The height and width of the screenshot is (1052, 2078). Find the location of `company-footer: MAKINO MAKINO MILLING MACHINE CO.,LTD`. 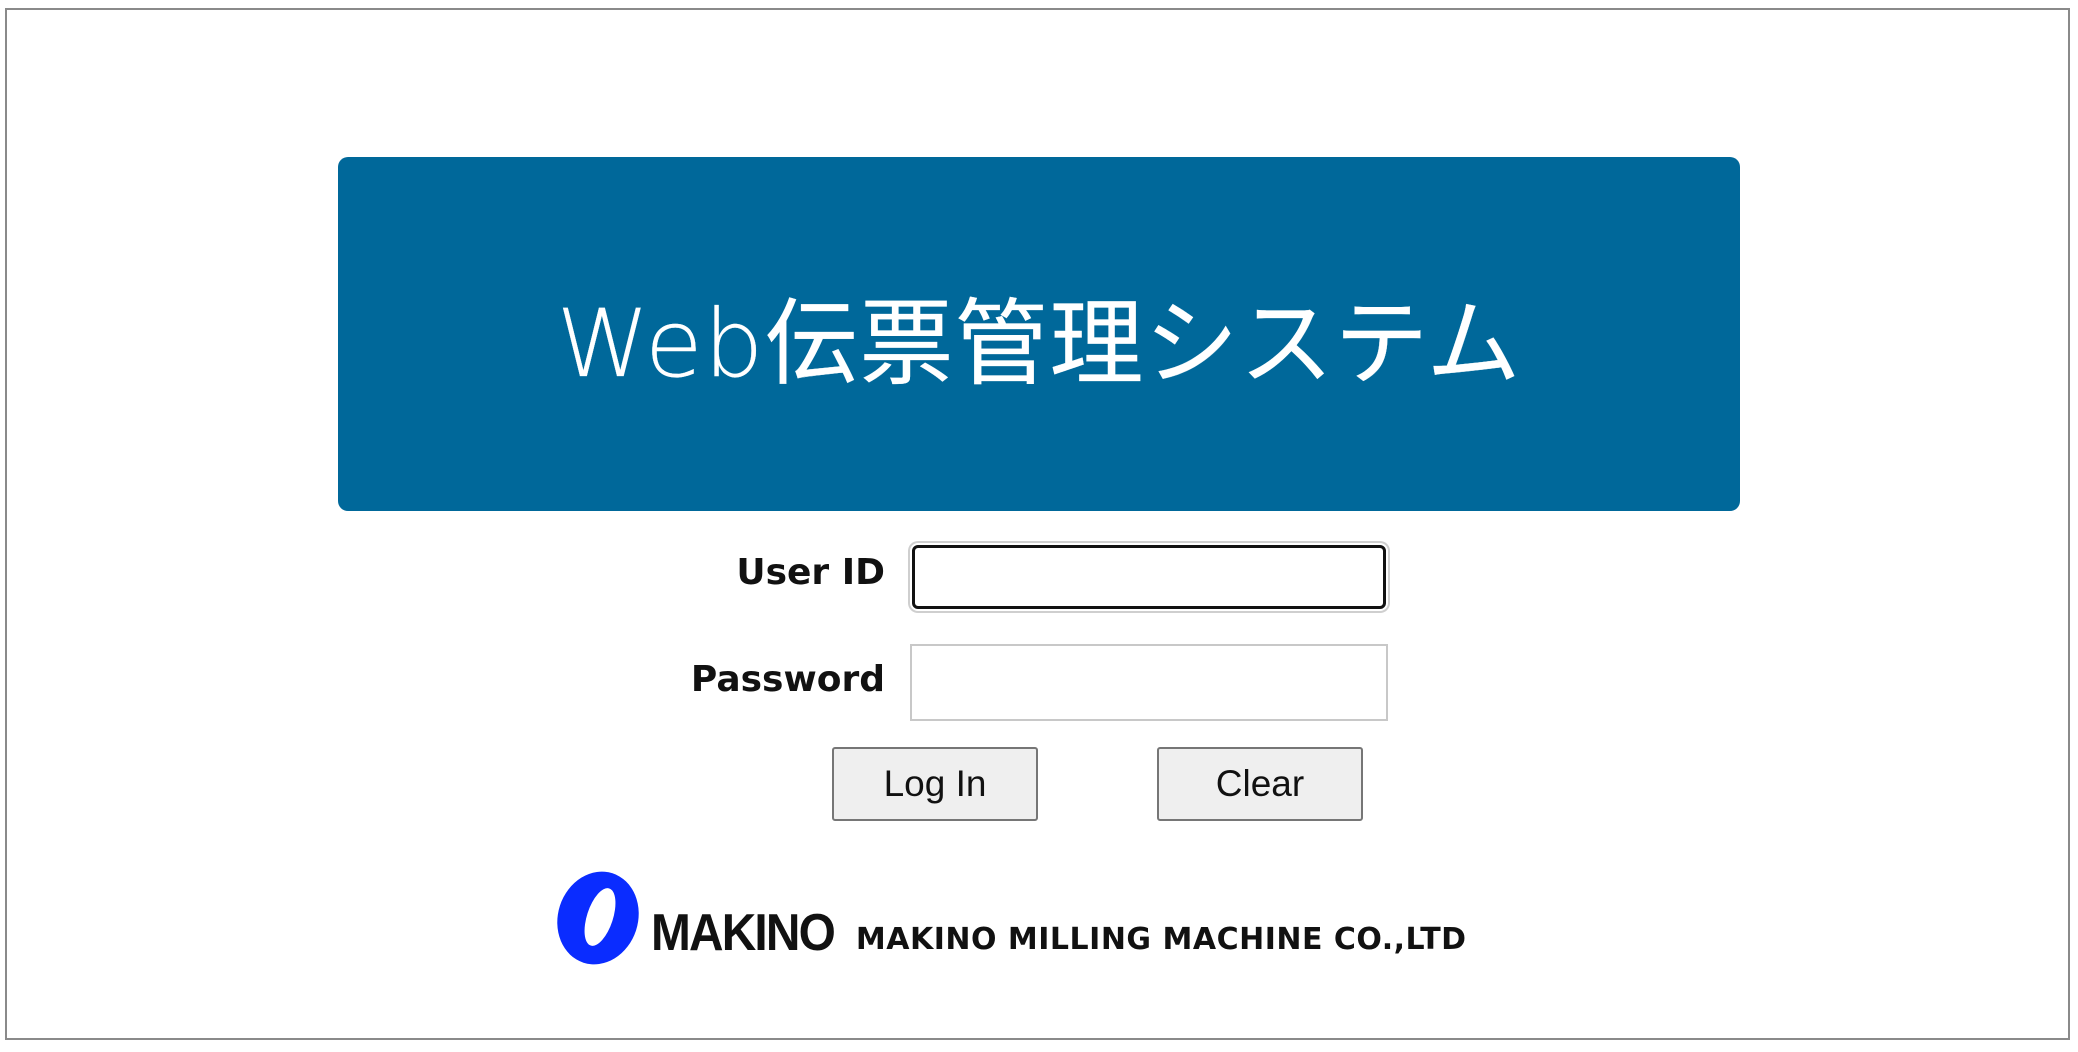

company-footer: MAKINO MAKINO MILLING MACHINE CO.,LTD is located at coordinates (1010, 918).